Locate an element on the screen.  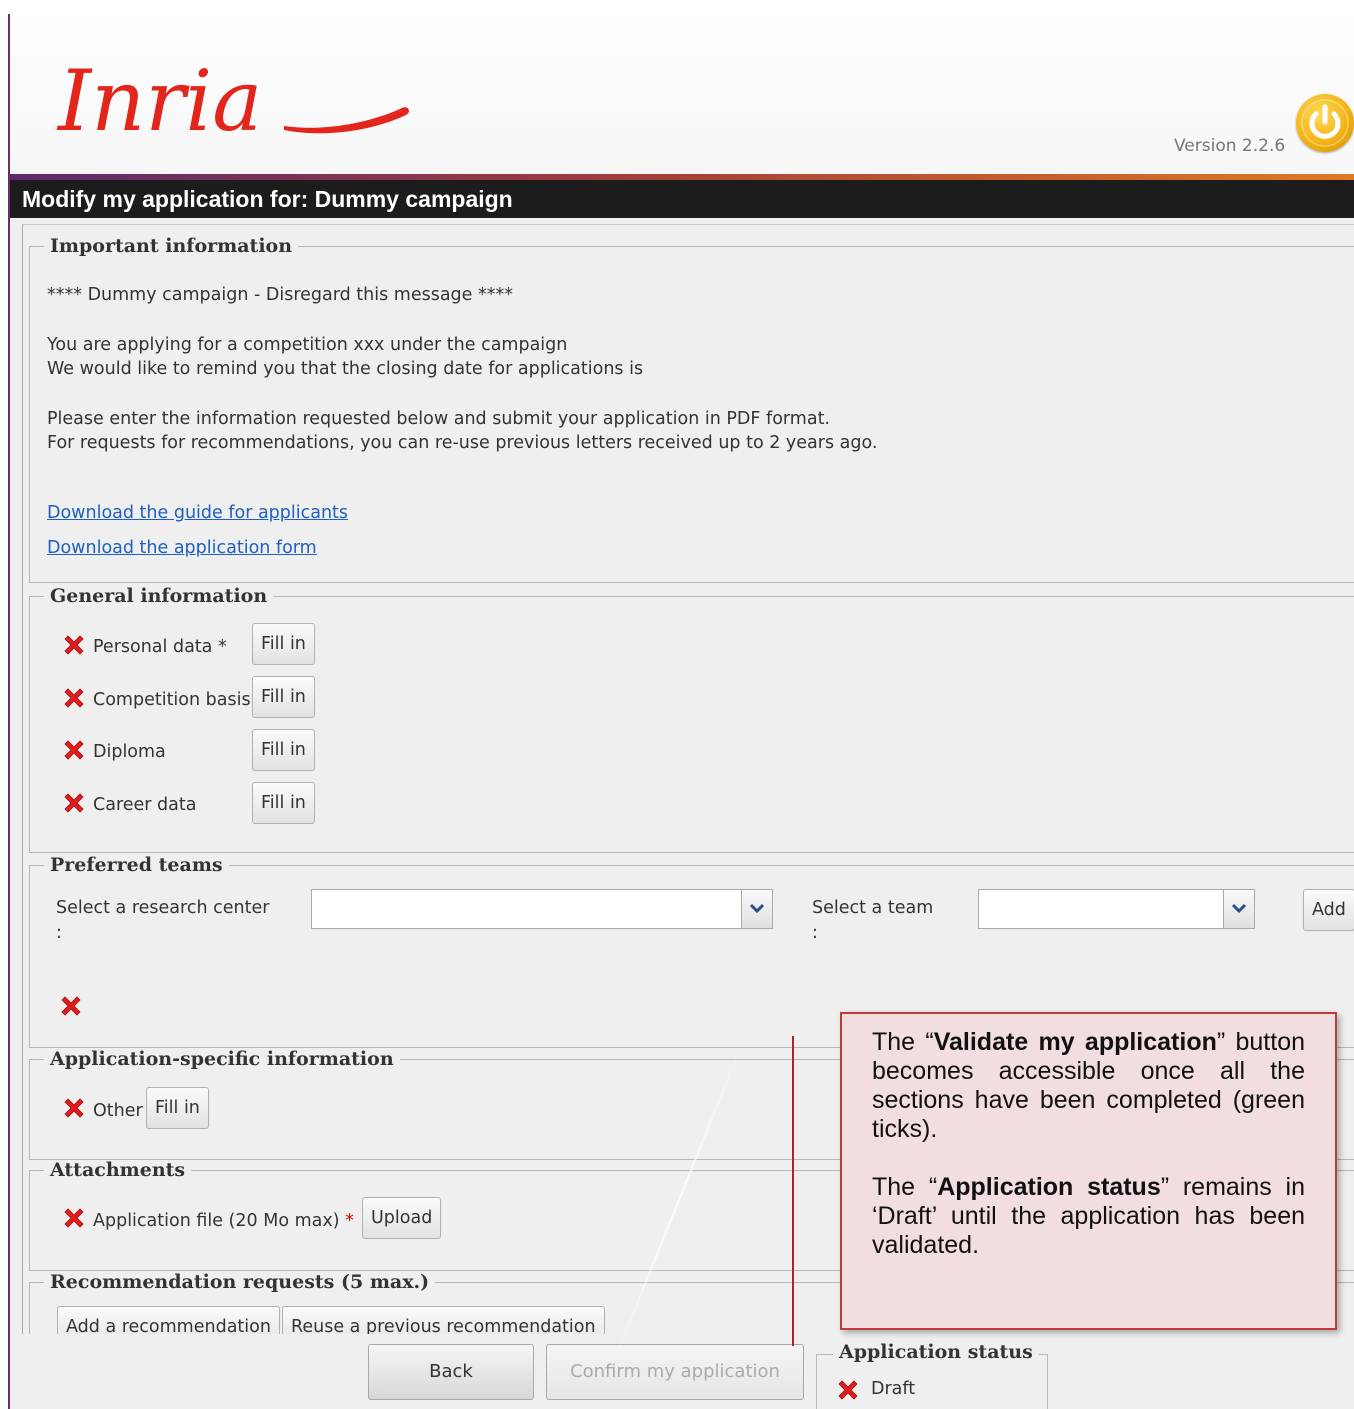
research-center-label: Select a research center is located at coordinates (163, 908).